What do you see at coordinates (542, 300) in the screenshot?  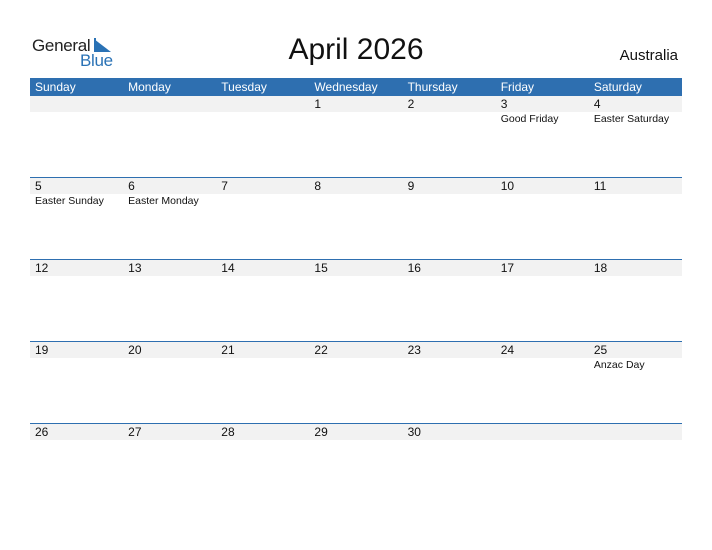 I see `day-cell: 17` at bounding box center [542, 300].